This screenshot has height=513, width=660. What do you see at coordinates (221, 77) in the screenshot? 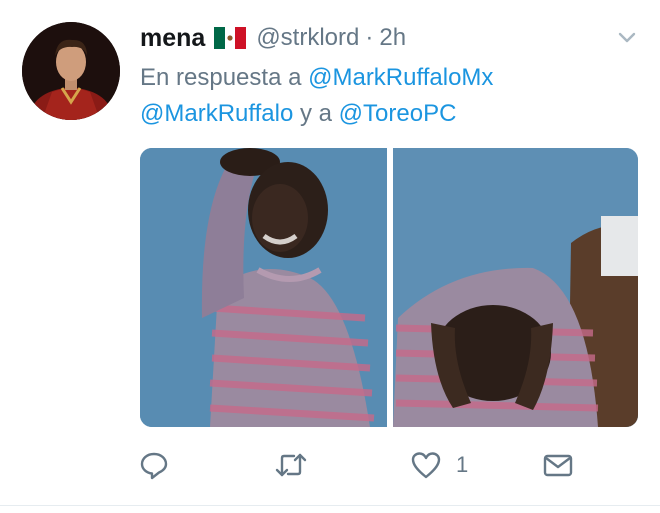
I see `reply-prefix: En respuesta a` at bounding box center [221, 77].